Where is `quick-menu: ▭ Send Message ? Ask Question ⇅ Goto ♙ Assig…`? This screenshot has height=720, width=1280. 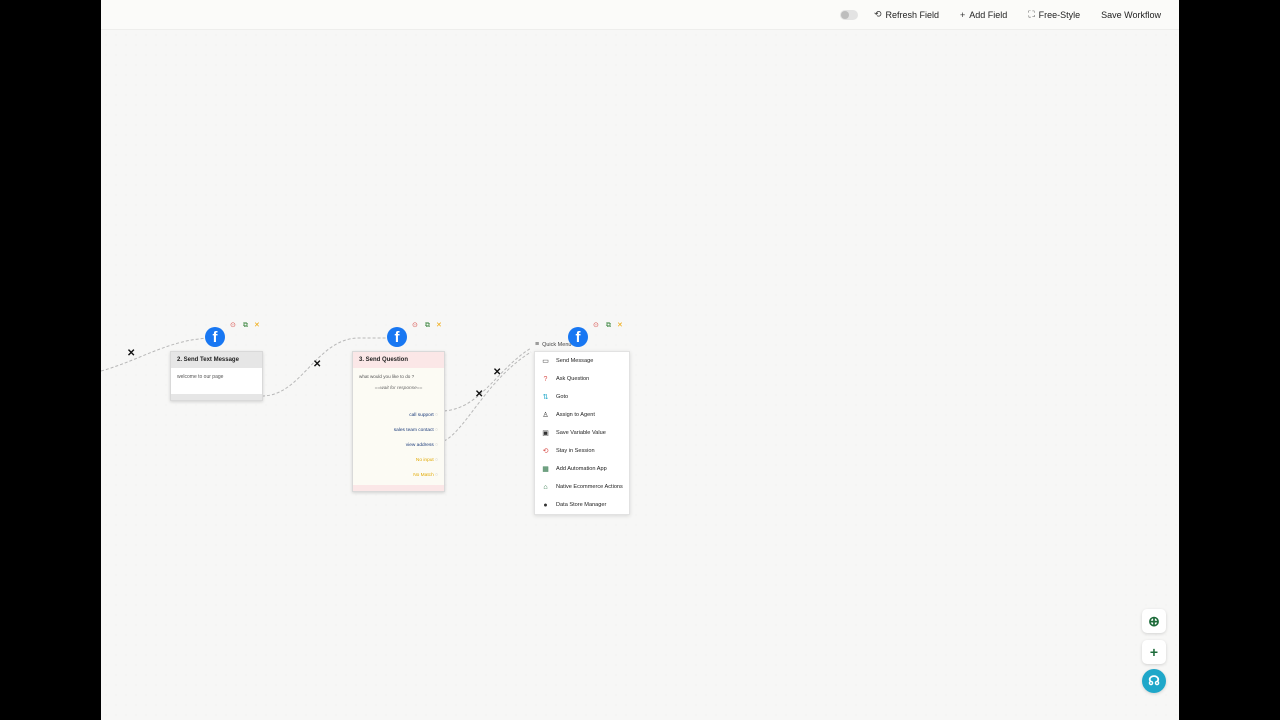 quick-menu: ▭ Send Message ? Ask Question ⇅ Goto ♙ Assig… is located at coordinates (582, 433).